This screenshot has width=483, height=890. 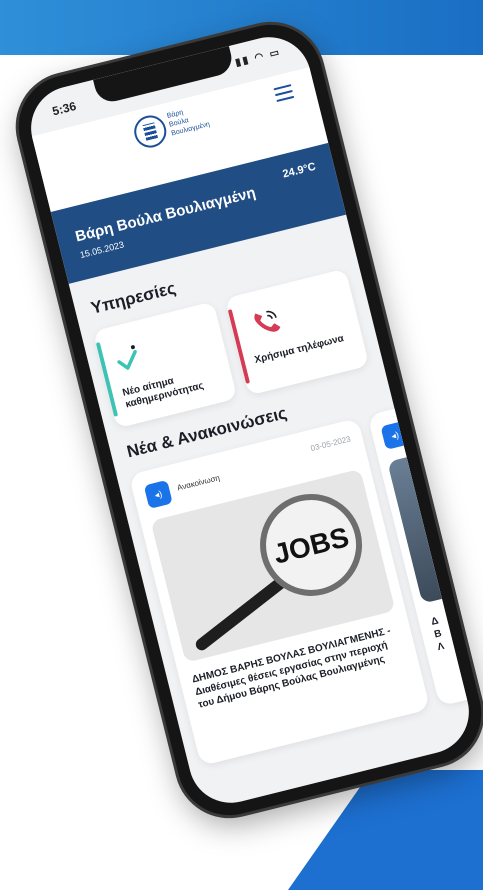 What do you see at coordinates (438, 634) in the screenshot?
I see `news-headline-partial: Δ Β Λ` at bounding box center [438, 634].